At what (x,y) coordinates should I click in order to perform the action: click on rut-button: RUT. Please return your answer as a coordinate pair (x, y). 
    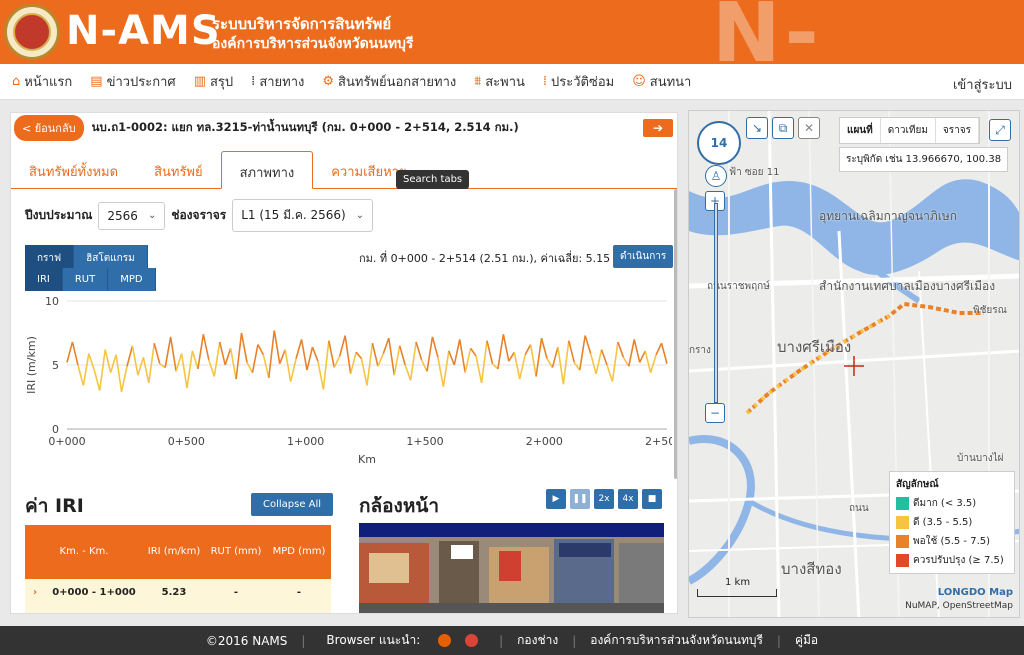
    Looking at the image, I should click on (85, 279).